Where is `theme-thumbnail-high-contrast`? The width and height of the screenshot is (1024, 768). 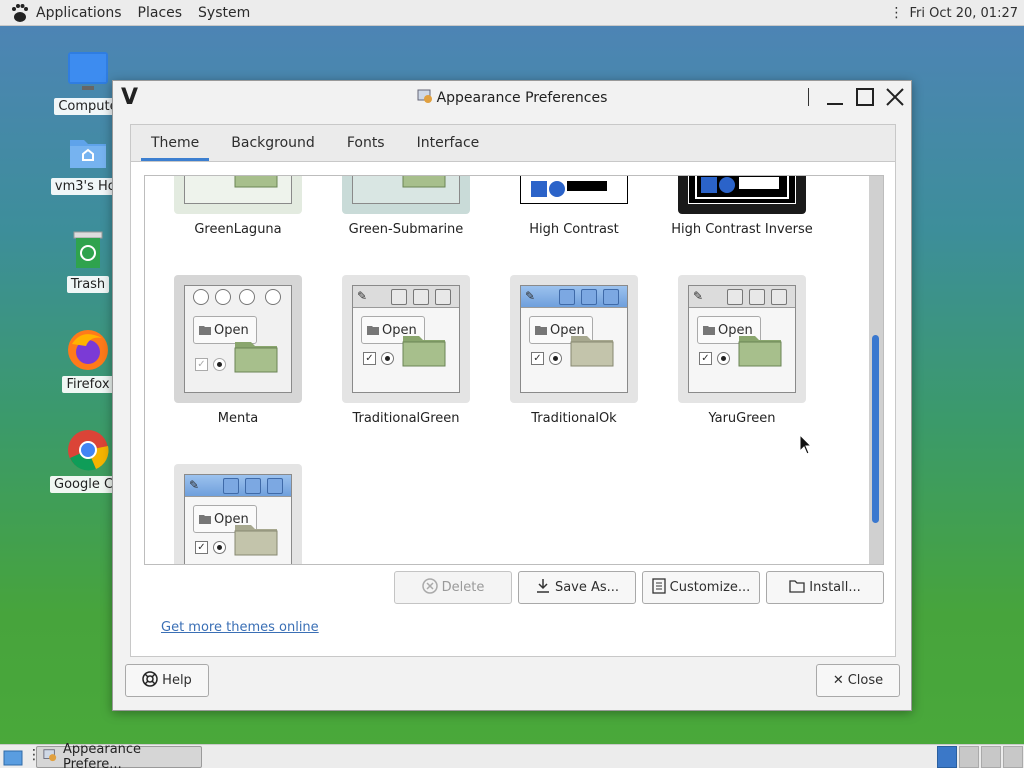 theme-thumbnail-high-contrast is located at coordinates (574, 195).